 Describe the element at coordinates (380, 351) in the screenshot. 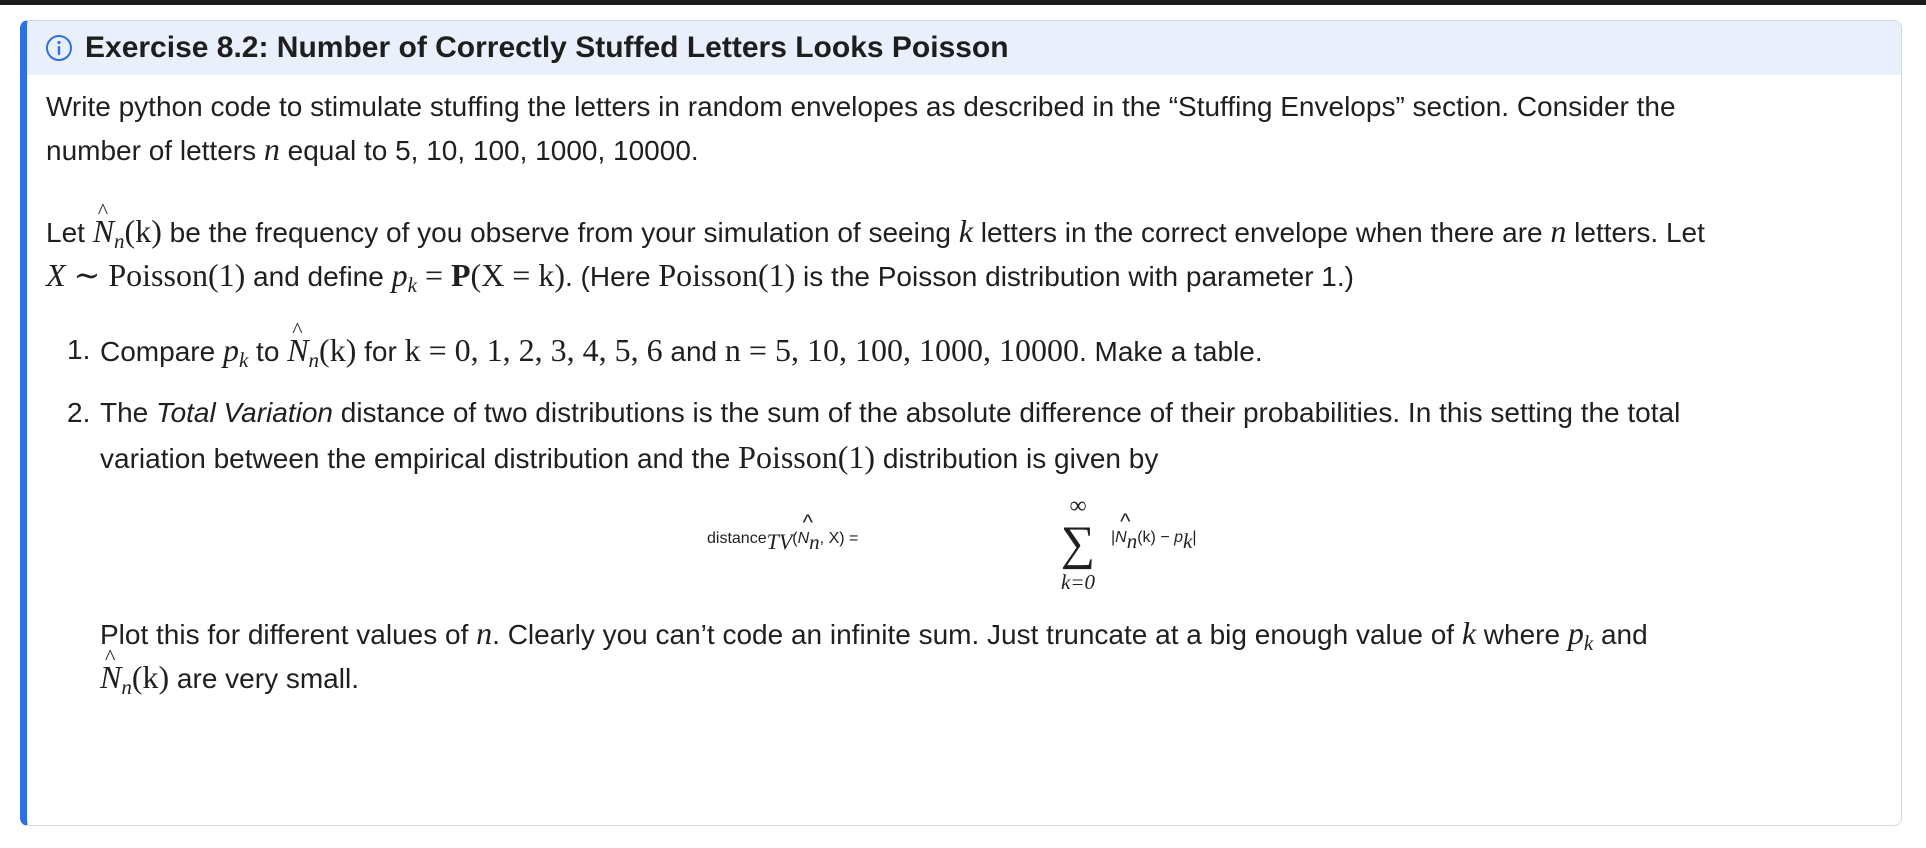

I see `text: for` at that location.